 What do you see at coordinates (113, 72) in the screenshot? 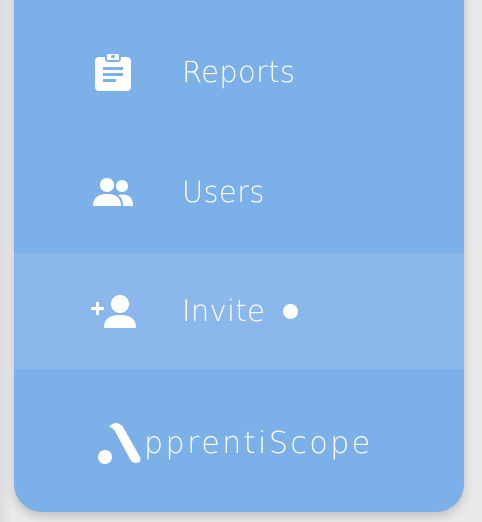
I see `clipboard-icon` at bounding box center [113, 72].